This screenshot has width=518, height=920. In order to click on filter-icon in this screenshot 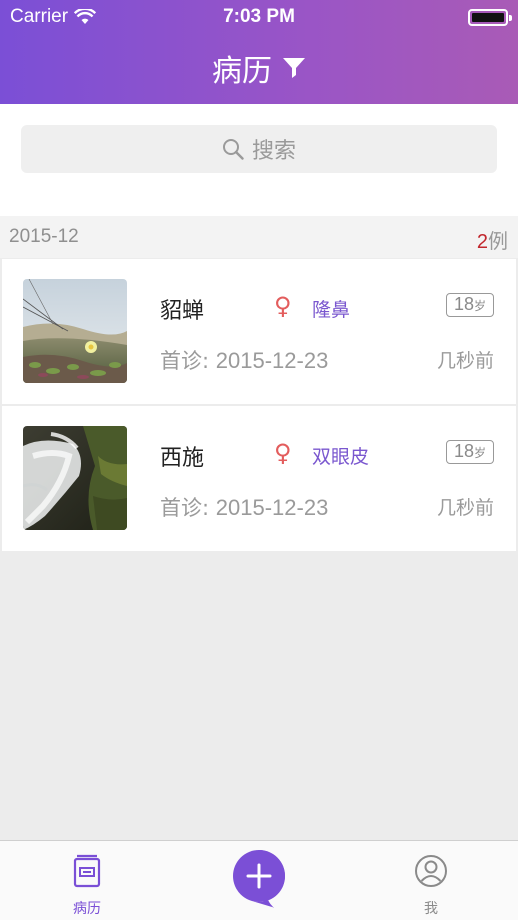, I will do `click(294, 68)`.